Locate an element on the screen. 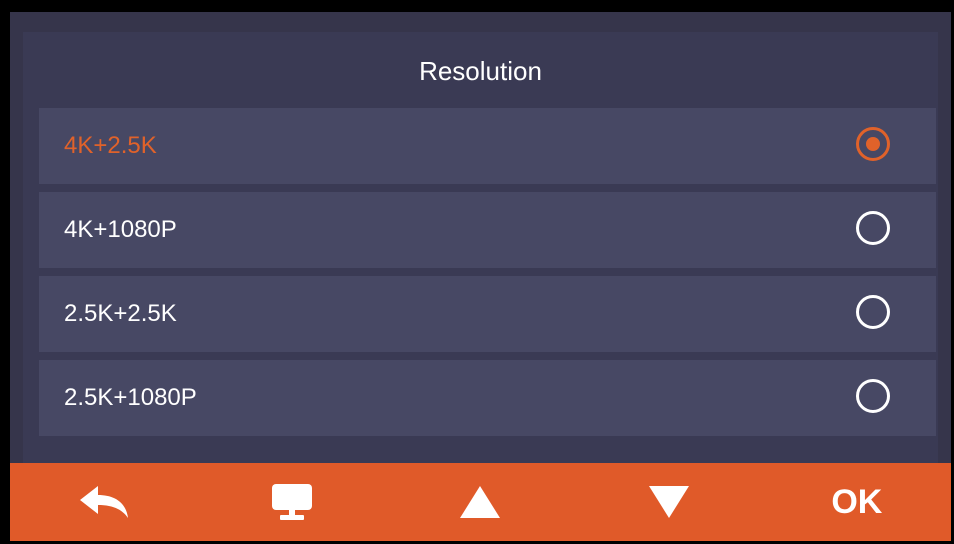 The height and width of the screenshot is (544, 954). down-triangle-icon is located at coordinates (668, 502).